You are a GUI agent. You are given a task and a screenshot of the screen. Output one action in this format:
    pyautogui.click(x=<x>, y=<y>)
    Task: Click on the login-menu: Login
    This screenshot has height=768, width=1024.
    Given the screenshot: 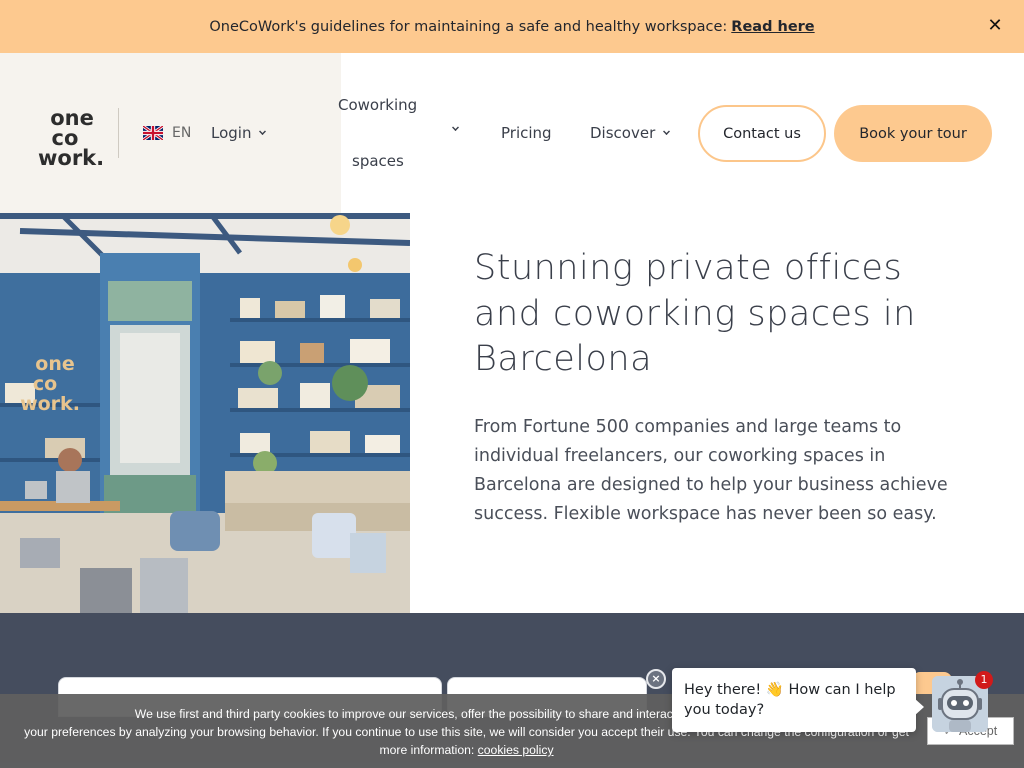 What is the action you would take?
    pyautogui.click(x=239, y=133)
    